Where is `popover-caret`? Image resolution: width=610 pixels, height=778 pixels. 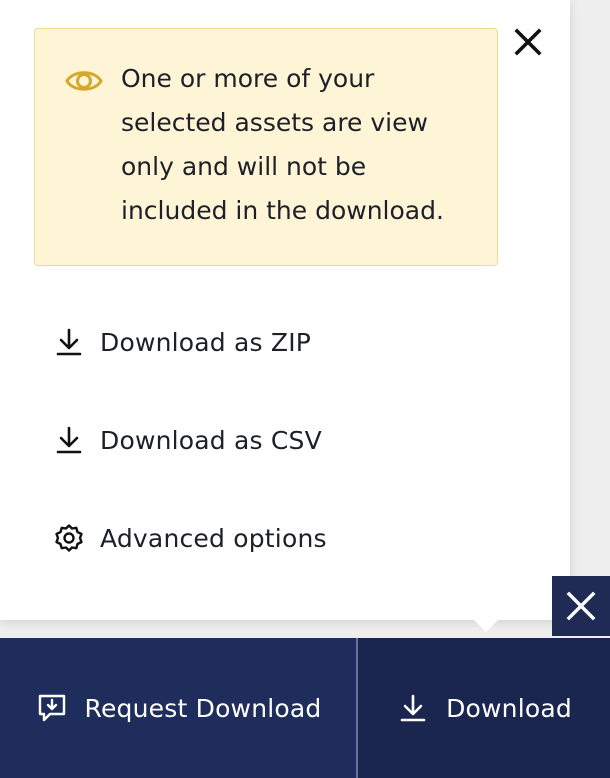 popover-caret is located at coordinates (486, 625).